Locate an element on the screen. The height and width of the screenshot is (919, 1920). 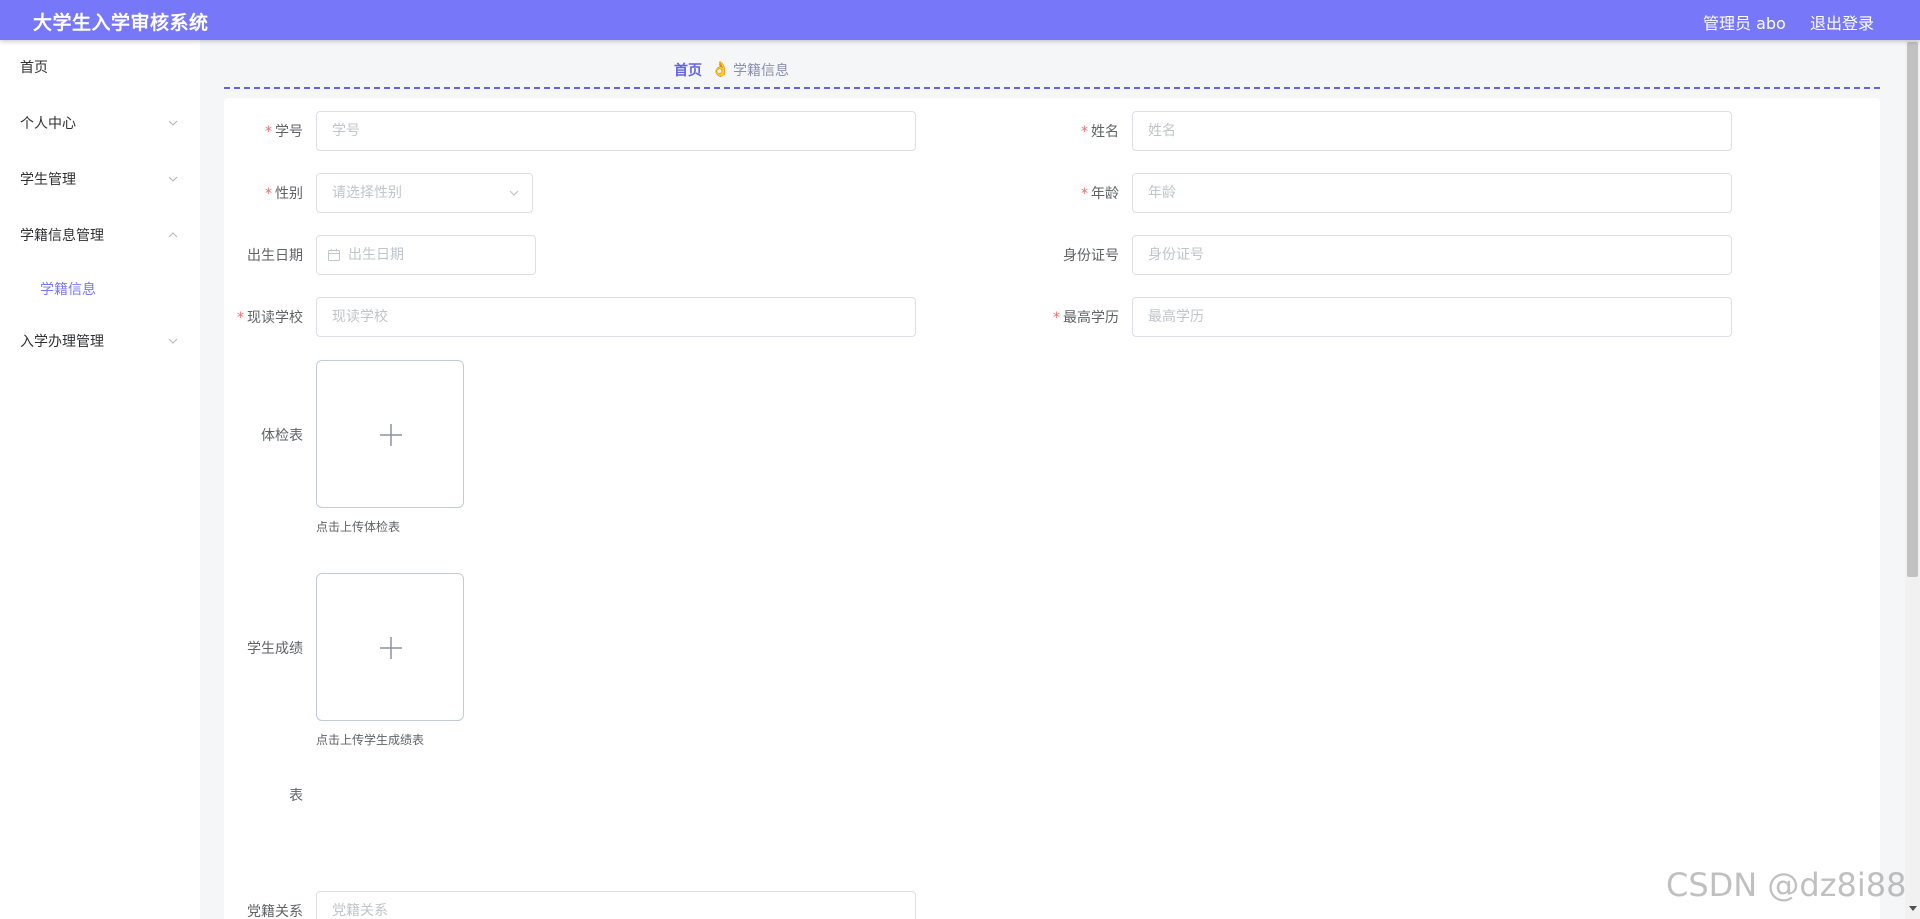
health-form-uploader is located at coordinates (390, 434).